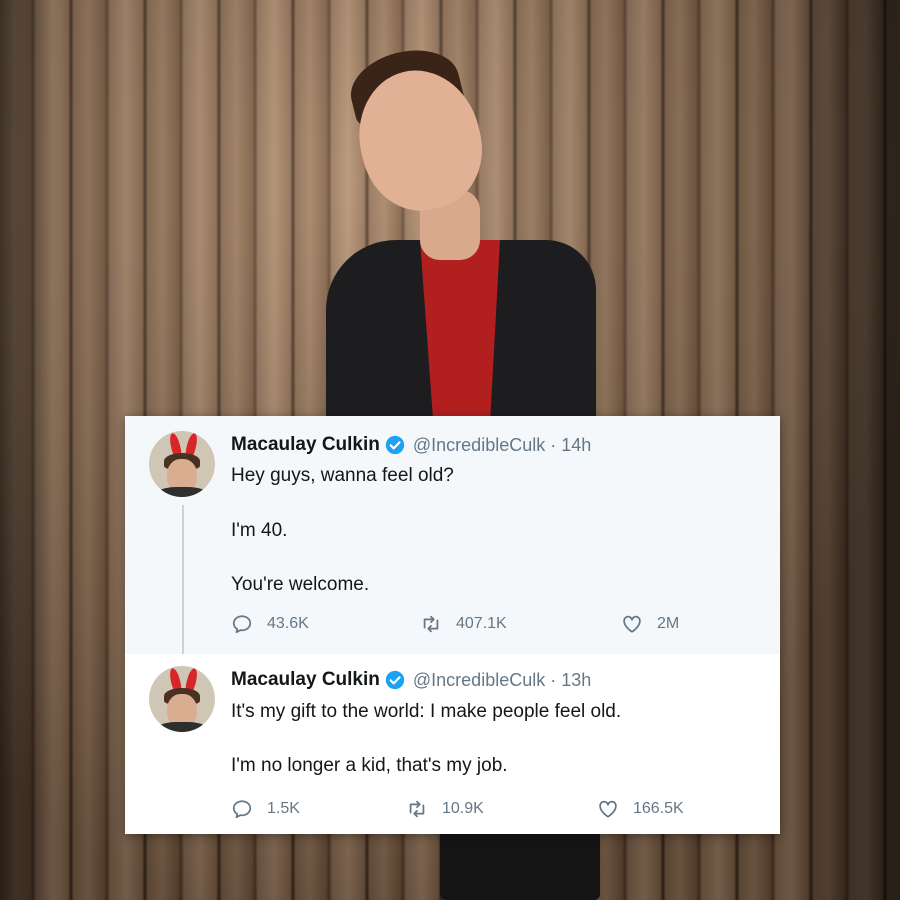  What do you see at coordinates (259, 530) in the screenshot?
I see `tweet-text-line: I'm 40.` at bounding box center [259, 530].